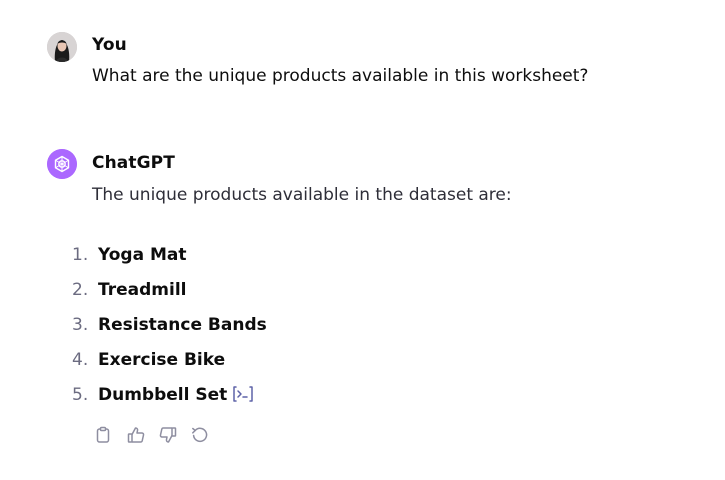  Describe the element at coordinates (162, 360) in the screenshot. I see `list-item-label: Exercise Bike` at that location.